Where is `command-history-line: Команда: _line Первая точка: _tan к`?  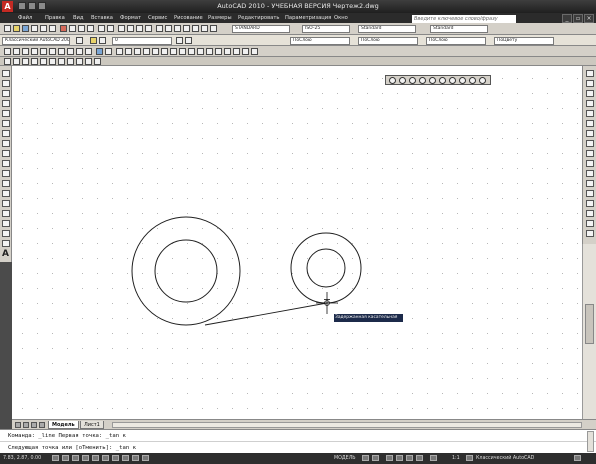 command-history-line: Команда: _line Первая точка: _tan к is located at coordinates (67, 436).